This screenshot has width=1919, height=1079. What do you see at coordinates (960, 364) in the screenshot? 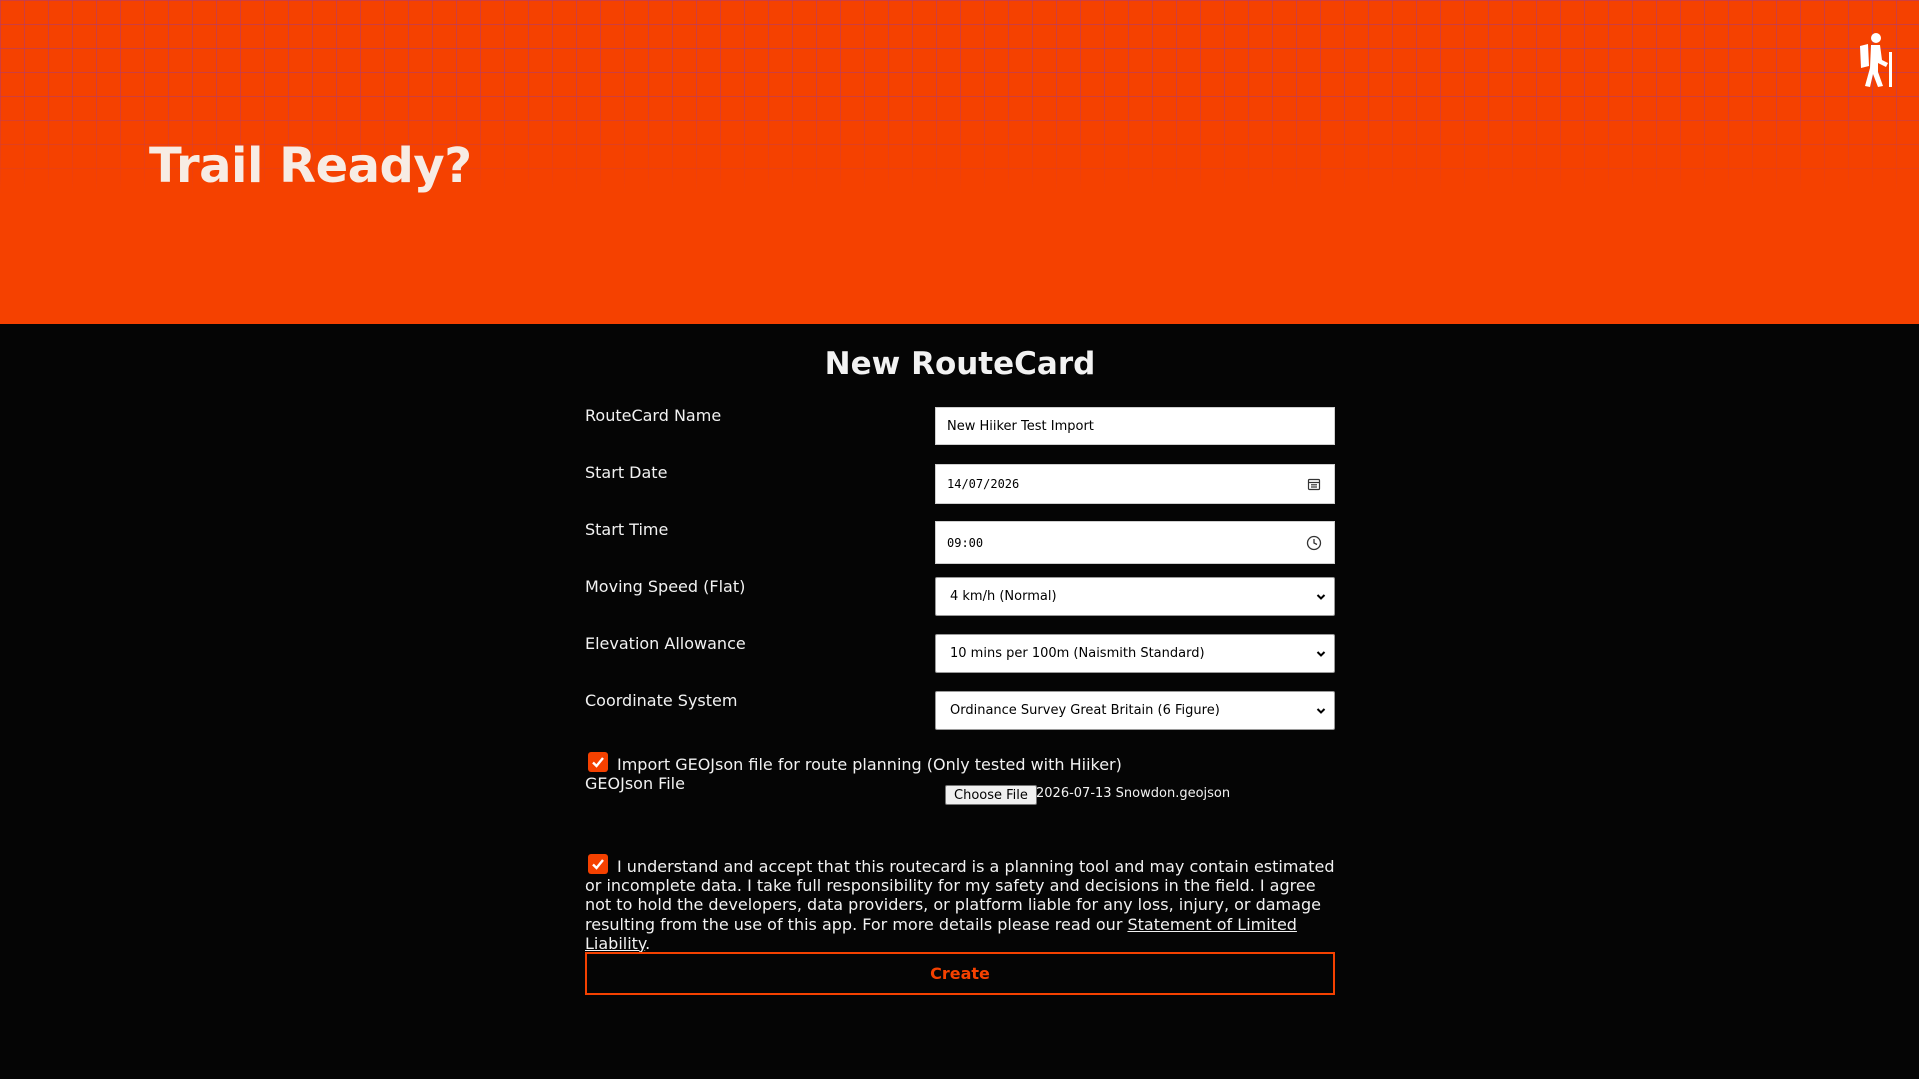
I see `form-title: New RouteCard` at bounding box center [960, 364].